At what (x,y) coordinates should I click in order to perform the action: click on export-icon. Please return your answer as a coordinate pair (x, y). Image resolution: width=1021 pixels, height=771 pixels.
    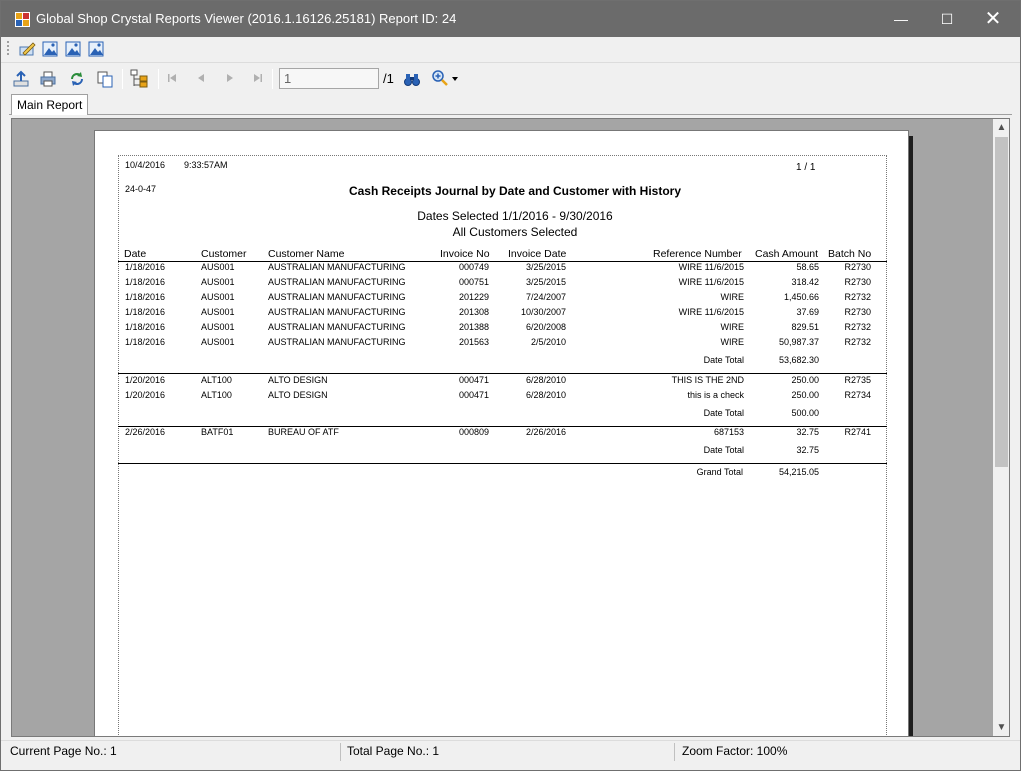
    Looking at the image, I should click on (21, 79).